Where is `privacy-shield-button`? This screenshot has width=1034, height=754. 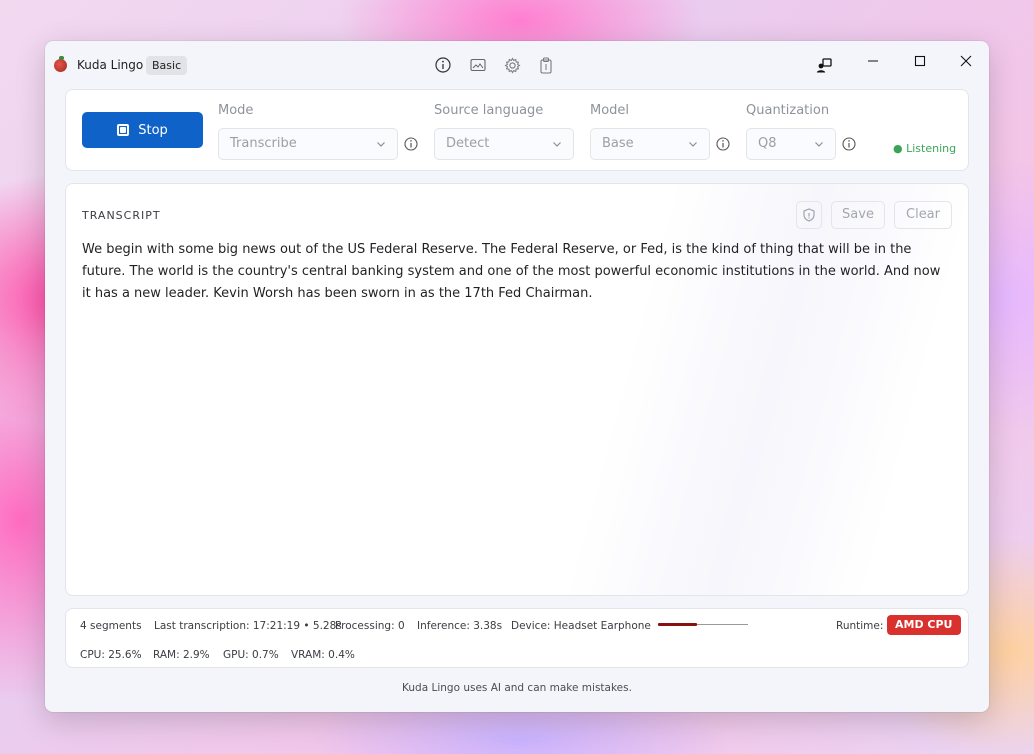
privacy-shield-button is located at coordinates (809, 215).